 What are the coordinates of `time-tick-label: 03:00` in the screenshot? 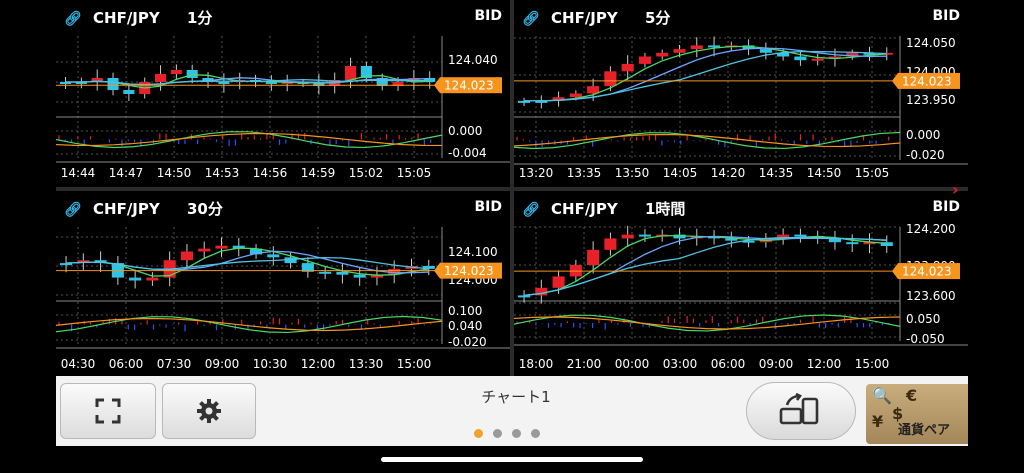 It's located at (680, 364).